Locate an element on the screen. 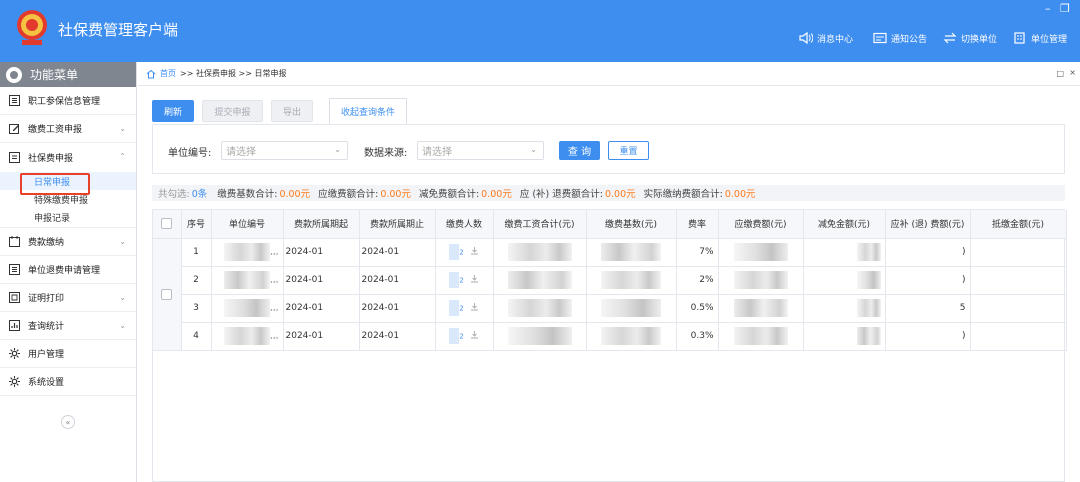 Image resolution: width=1080 pixels, height=482 pixels. redacted-count is located at coordinates (454, 336).